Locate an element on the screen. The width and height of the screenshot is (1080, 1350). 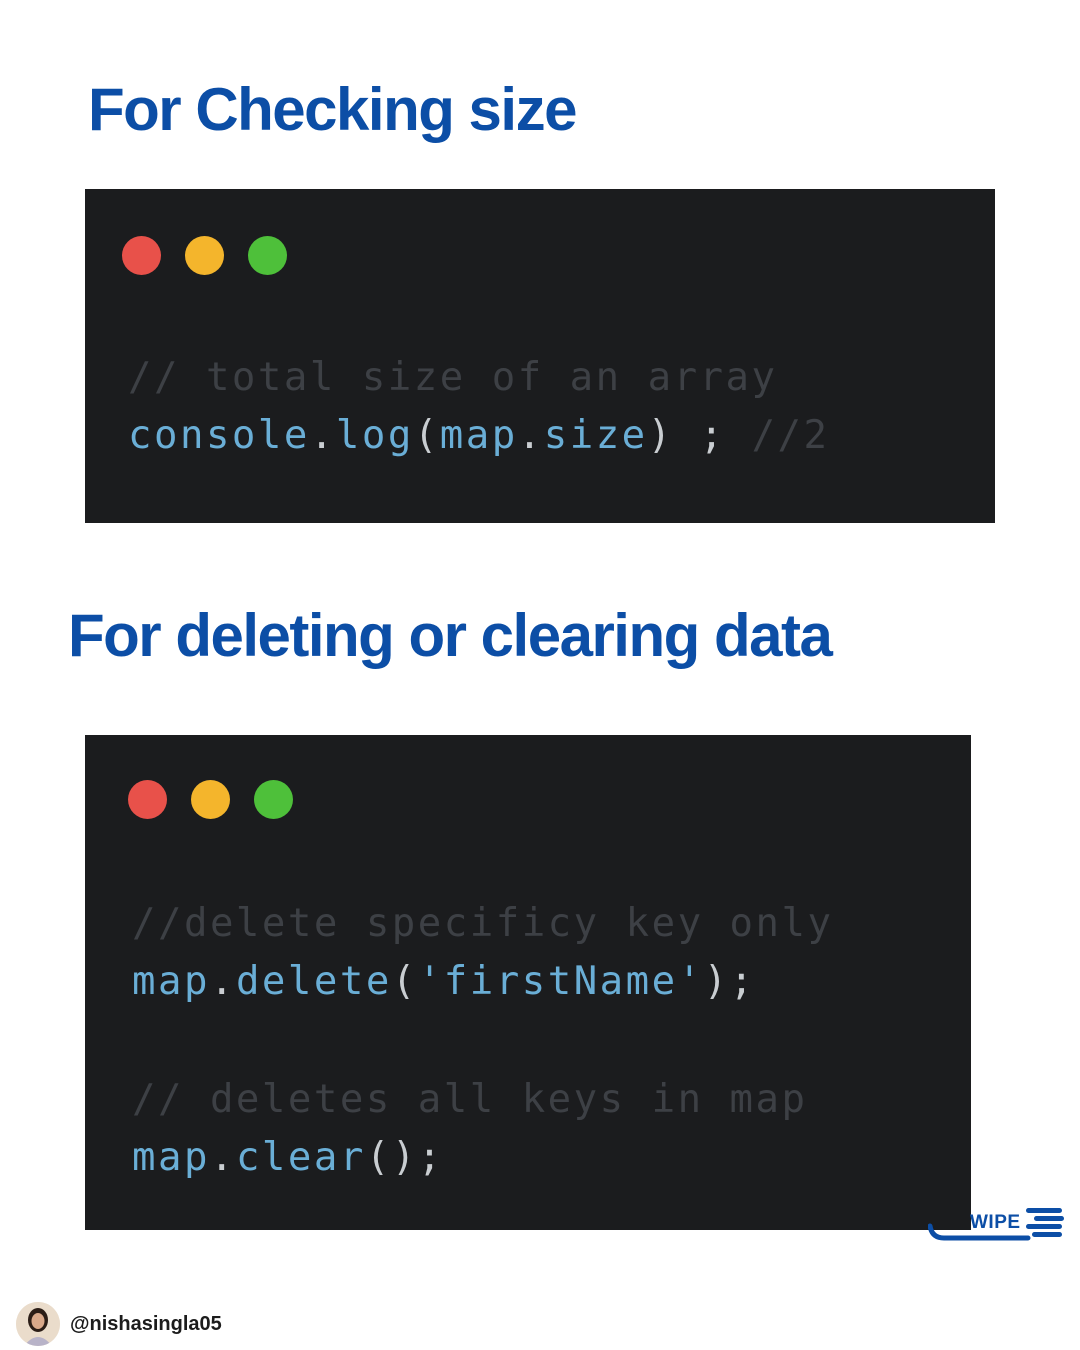
code-line: // deletes all keys in map is located at coordinates (482, 1100).